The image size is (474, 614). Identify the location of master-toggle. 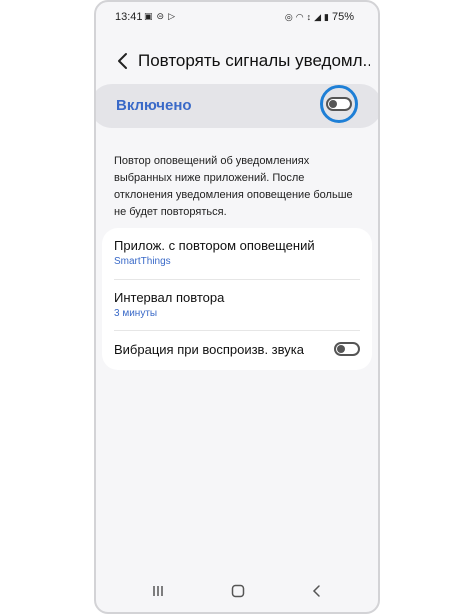
(339, 104).